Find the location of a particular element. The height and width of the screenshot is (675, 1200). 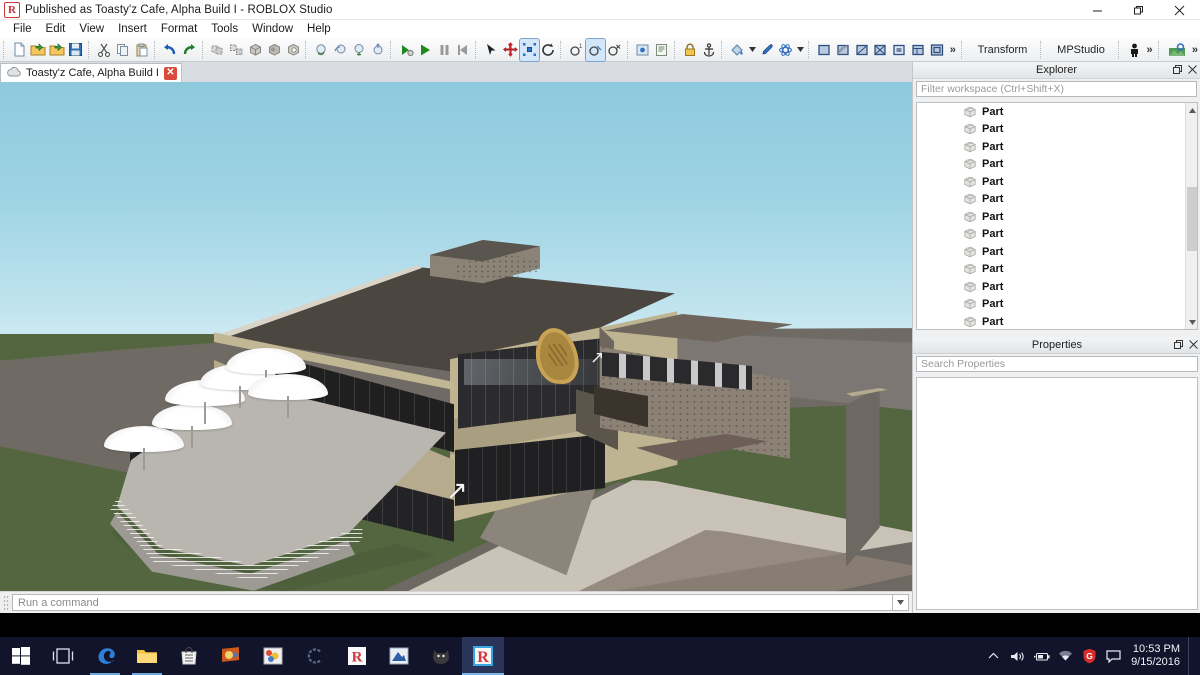

minimize-button is located at coordinates (1097, 10).